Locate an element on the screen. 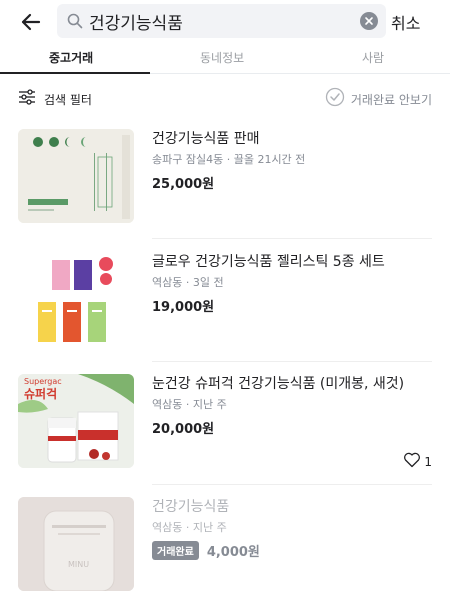 The height and width of the screenshot is (600, 450). item-title: 눈건강 슈퍼걱 건강기능식품 (미개봉, 새것) is located at coordinates (278, 384).